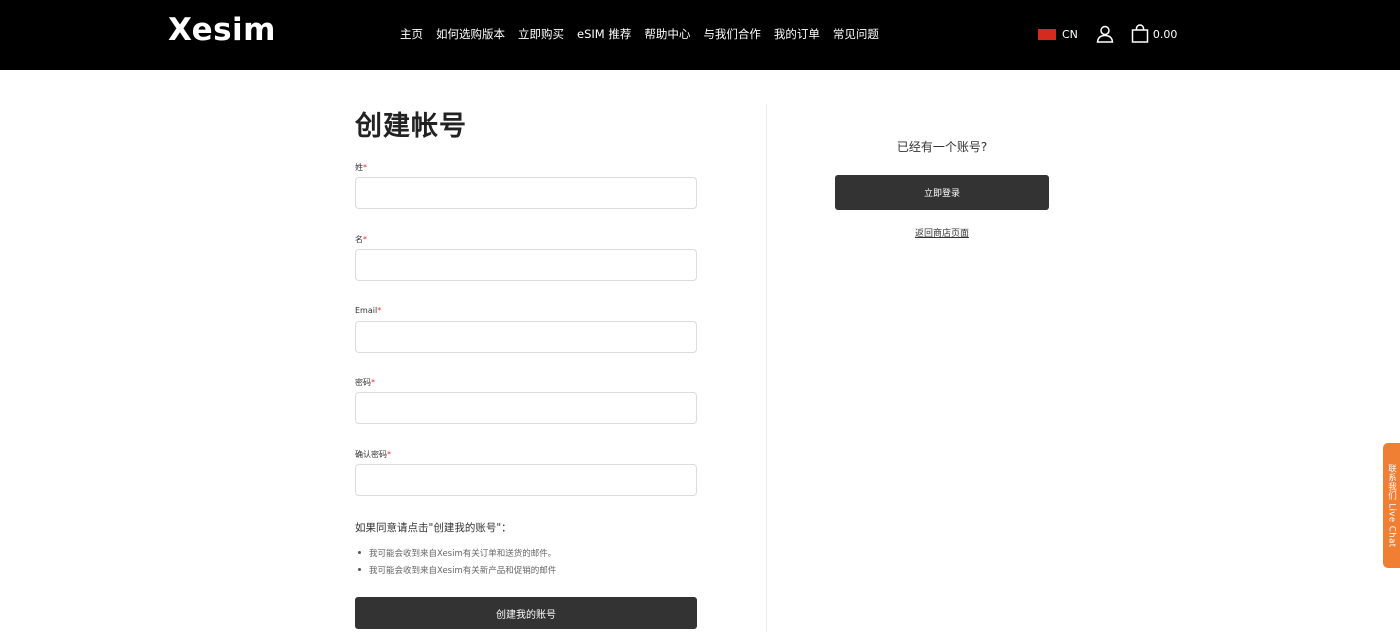 This screenshot has height=632, width=1400. I want to click on user-account-icon, so click(1105, 34).